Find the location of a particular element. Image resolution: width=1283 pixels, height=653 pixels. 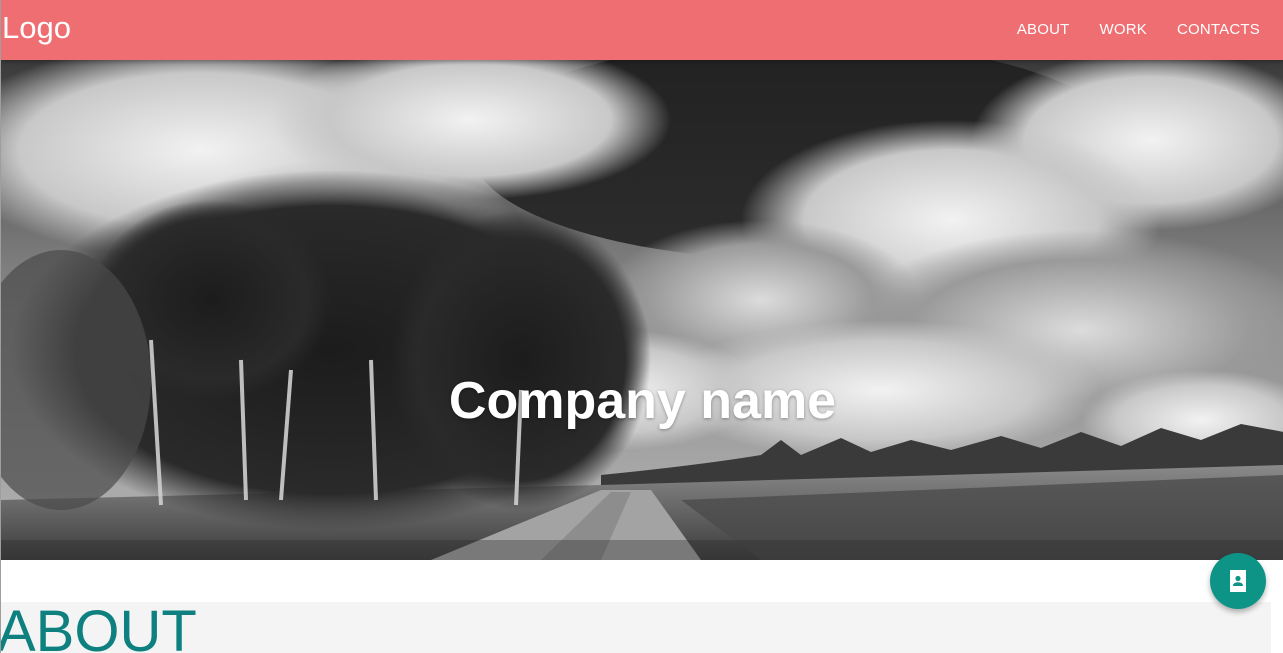

nav-item-about: ABOUT is located at coordinates (1043, 30).